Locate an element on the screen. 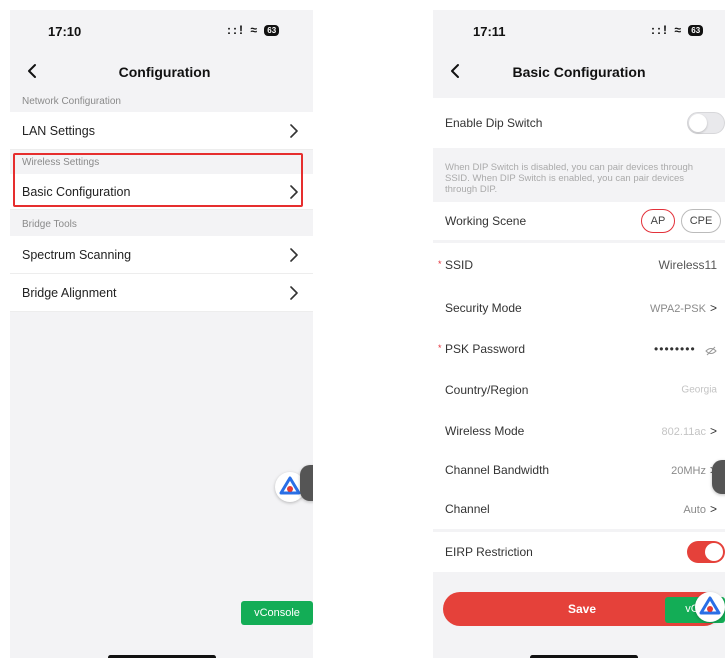 The image size is (725, 658). wireless-mode-text: 802.11ac is located at coordinates (683, 432).